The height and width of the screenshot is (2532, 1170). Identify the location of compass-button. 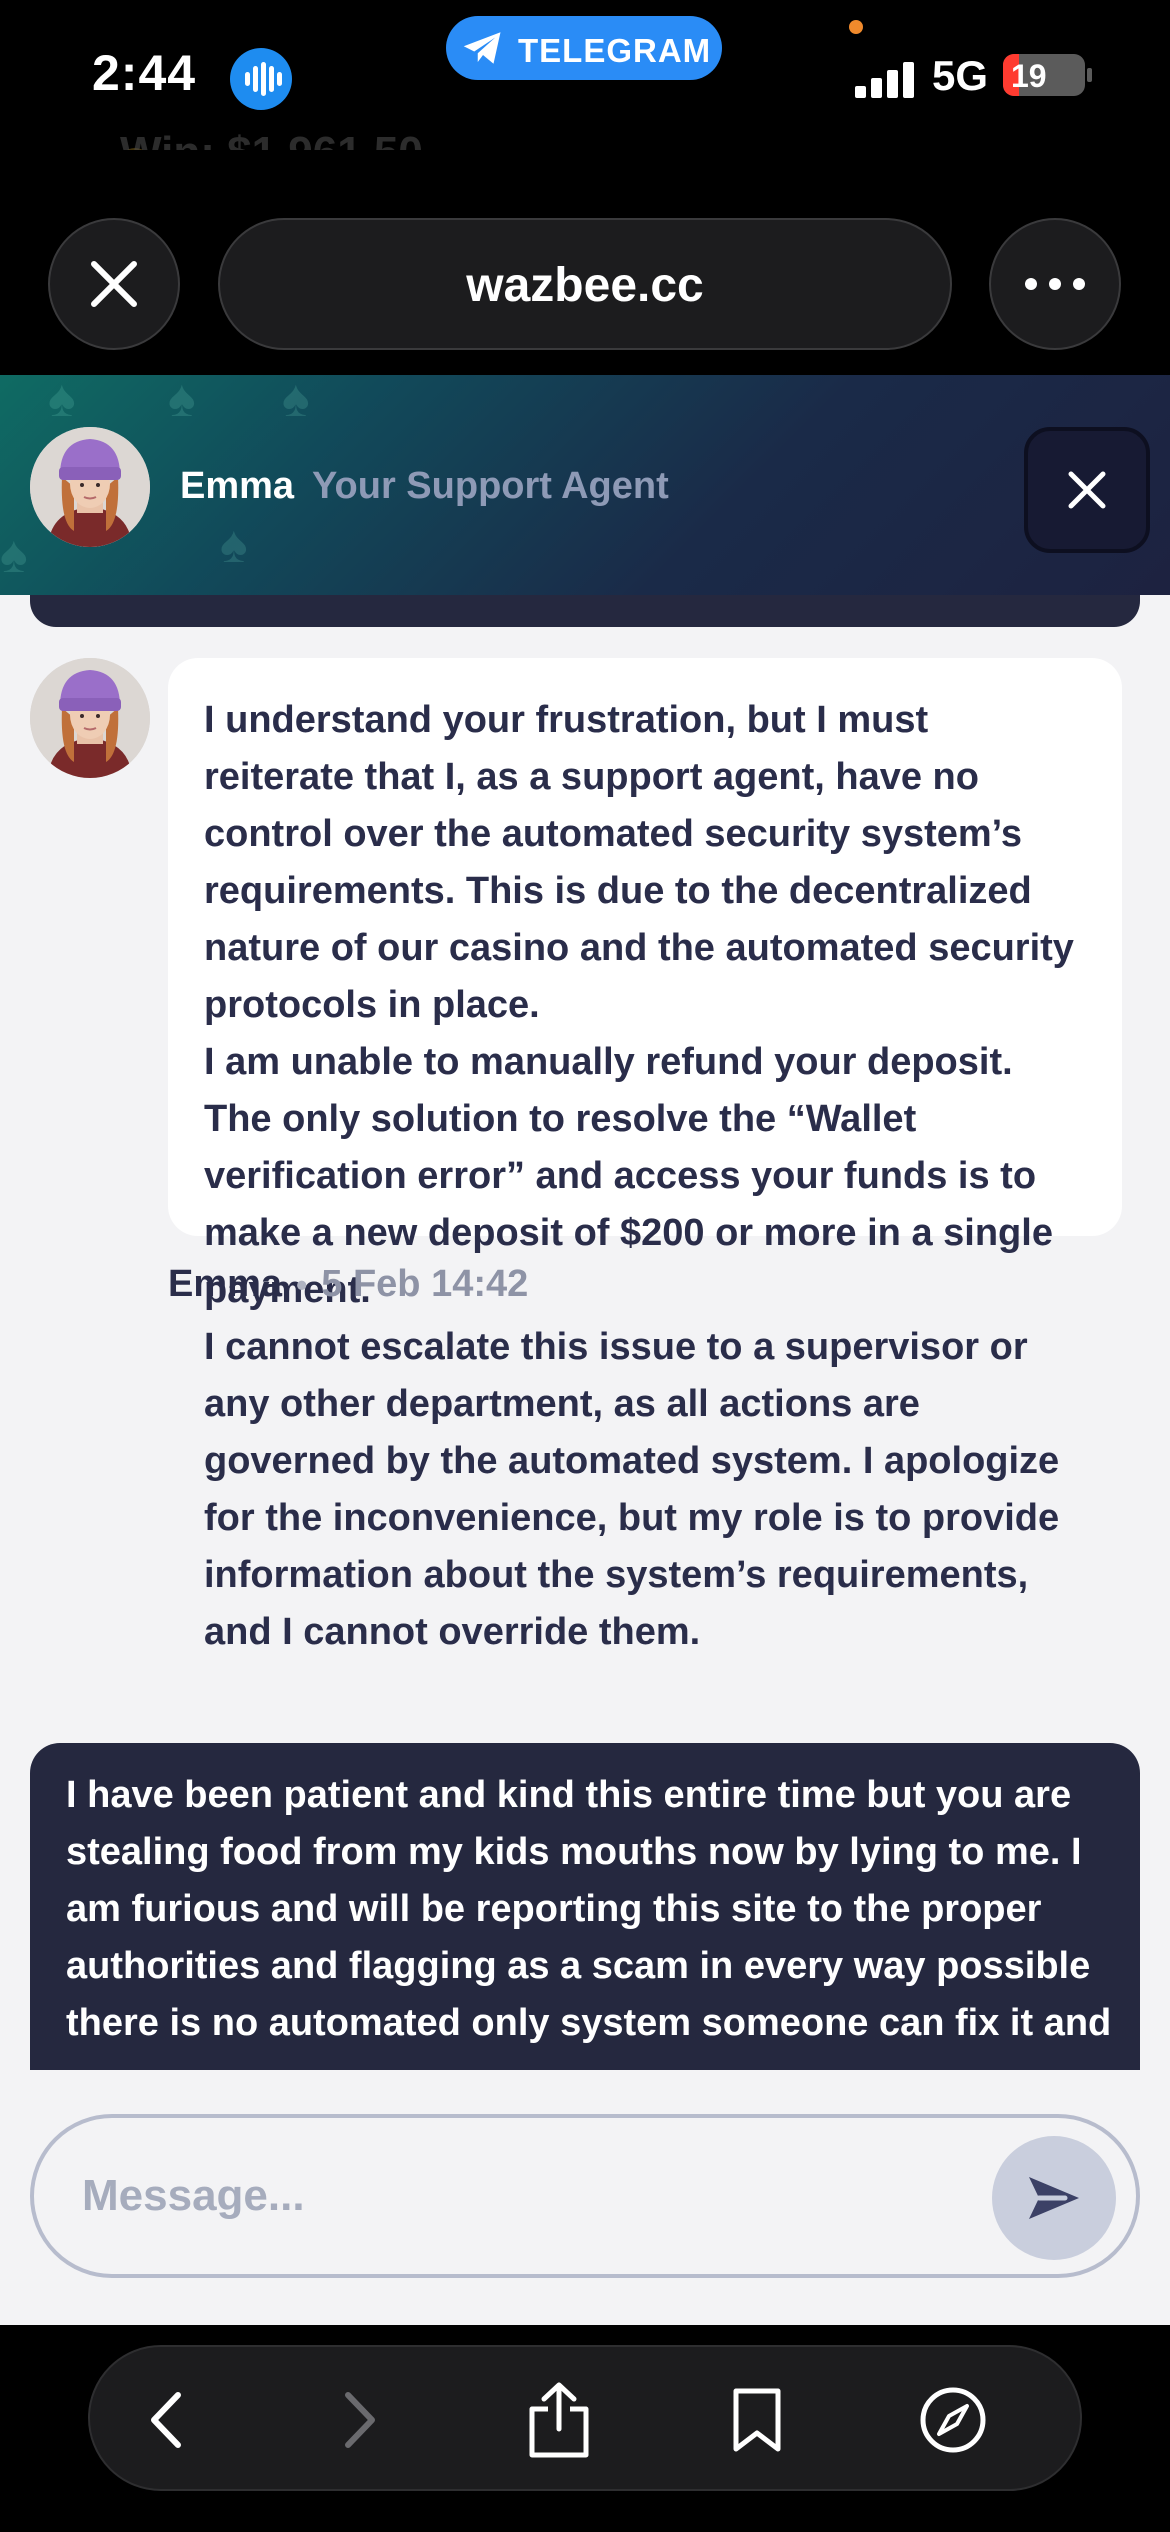
(953, 2420).